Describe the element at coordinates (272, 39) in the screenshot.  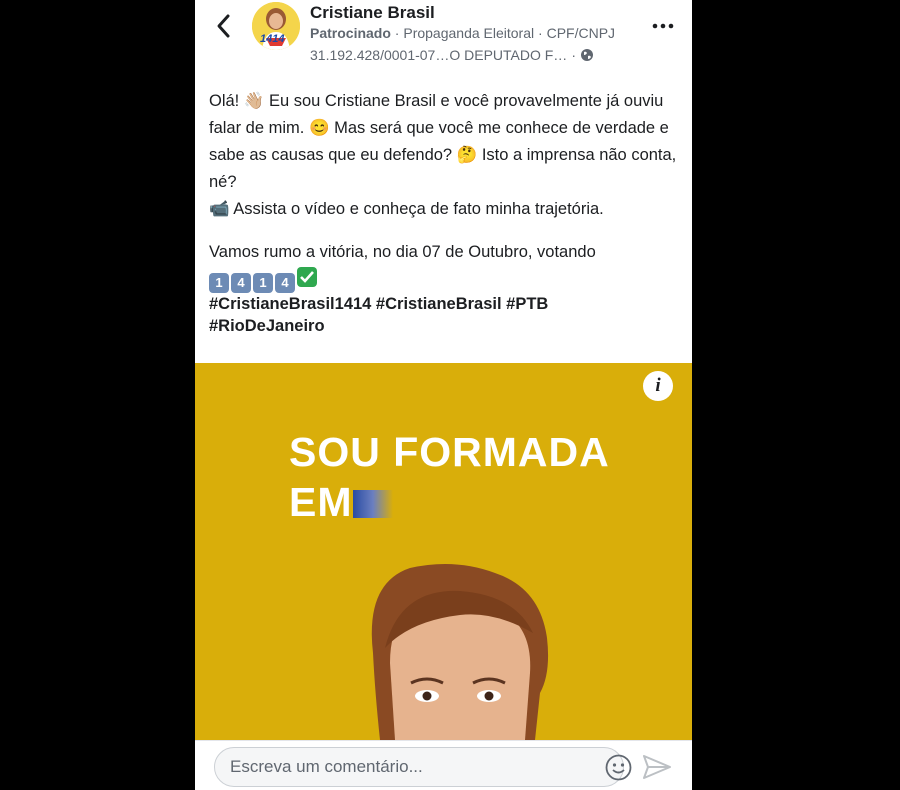
I see `avatar-number: 1414` at that location.